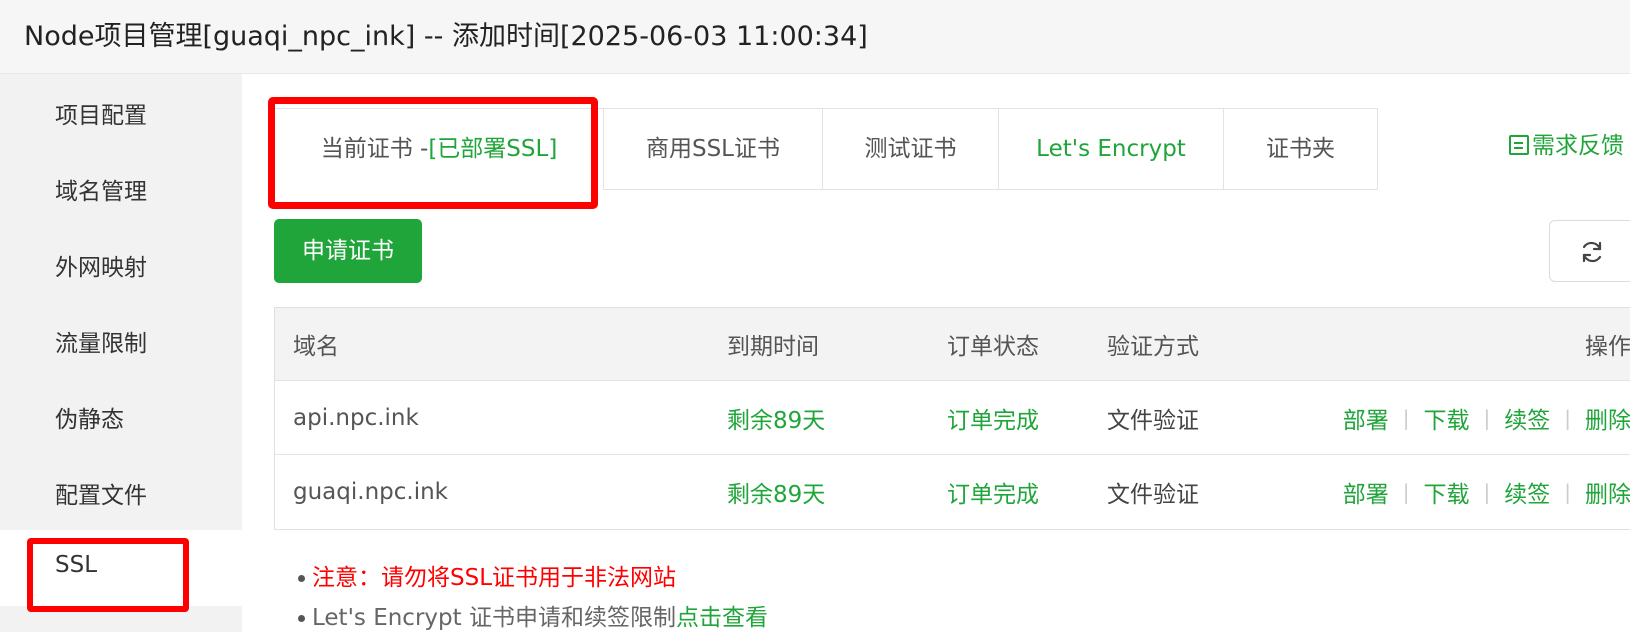  What do you see at coordinates (993, 347) in the screenshot?
I see `header-status: 订单状态` at bounding box center [993, 347].